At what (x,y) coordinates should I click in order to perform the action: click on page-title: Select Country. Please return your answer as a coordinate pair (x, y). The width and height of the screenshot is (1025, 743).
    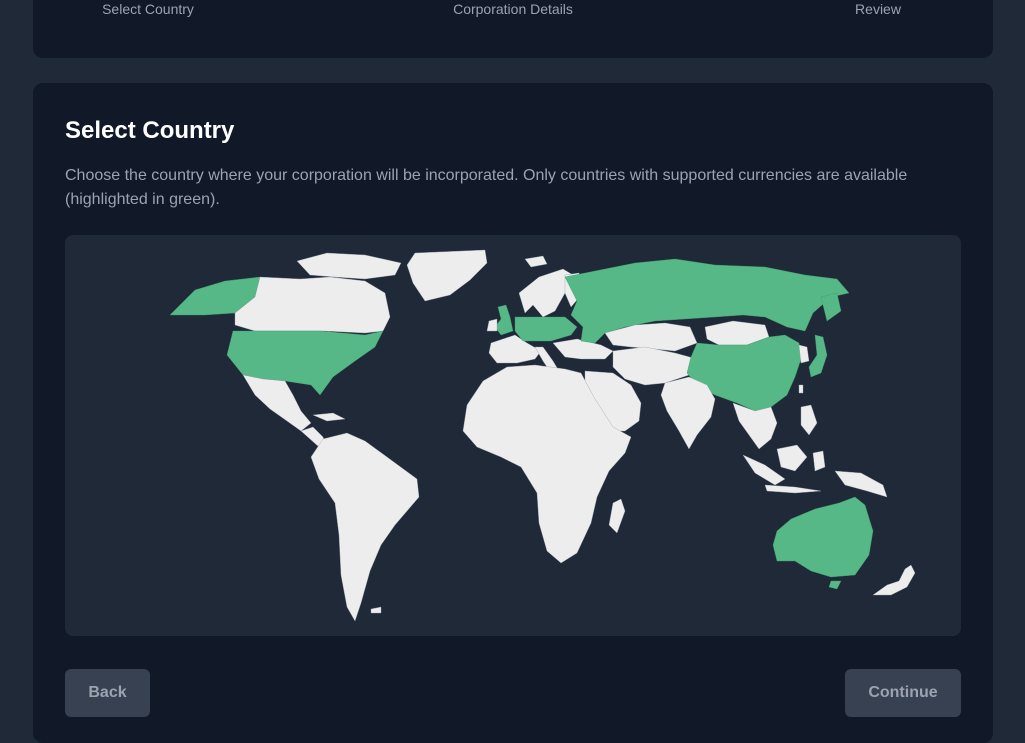
    Looking at the image, I should click on (150, 130).